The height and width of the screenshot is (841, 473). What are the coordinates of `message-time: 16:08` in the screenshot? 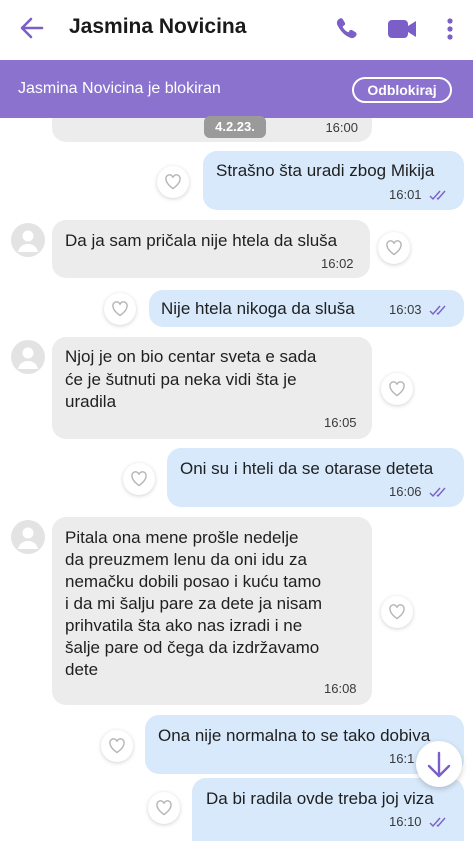 It's located at (340, 688).